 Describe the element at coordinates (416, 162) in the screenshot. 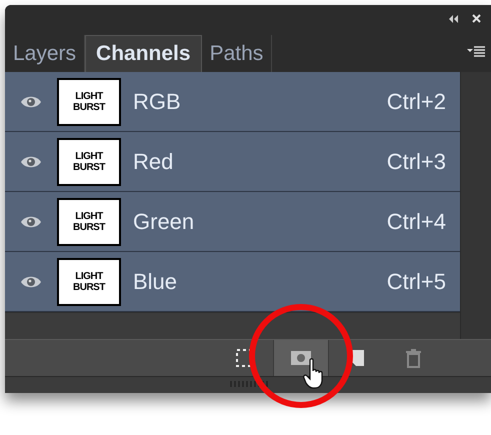

I see `channel-shortcut: Ctrl+3` at that location.